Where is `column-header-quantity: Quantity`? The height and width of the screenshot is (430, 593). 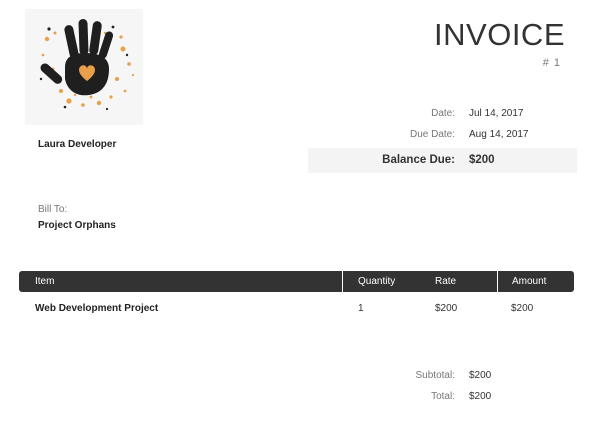 column-header-quantity: Quantity is located at coordinates (377, 281).